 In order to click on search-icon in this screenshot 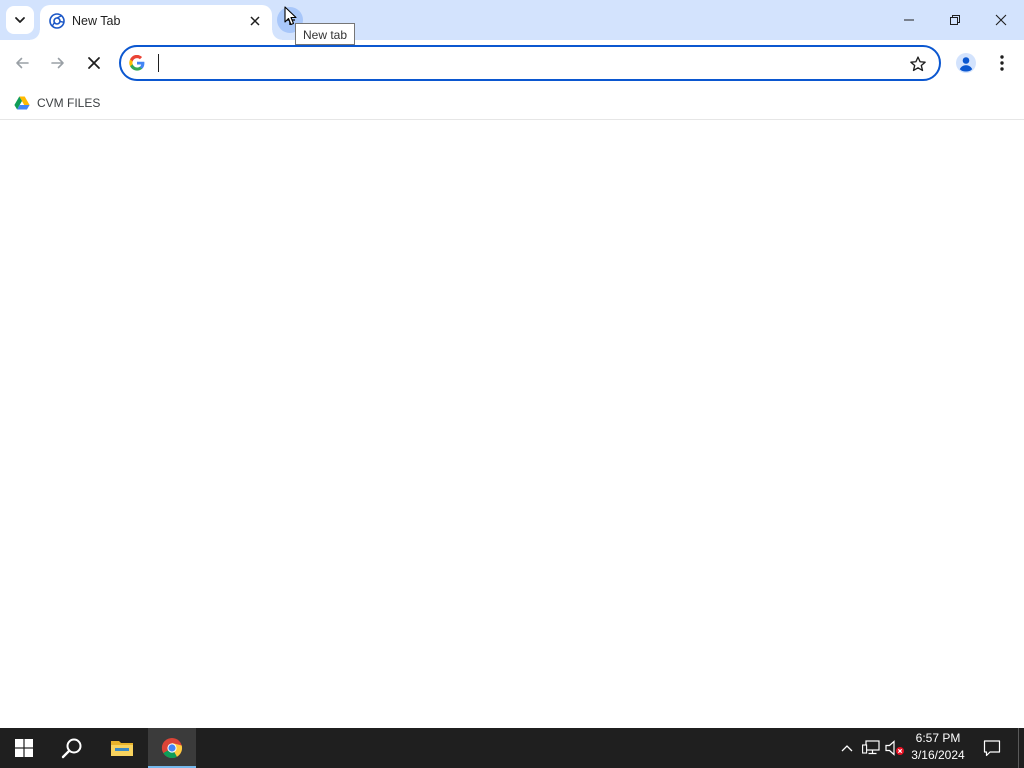, I will do `click(71, 748)`.